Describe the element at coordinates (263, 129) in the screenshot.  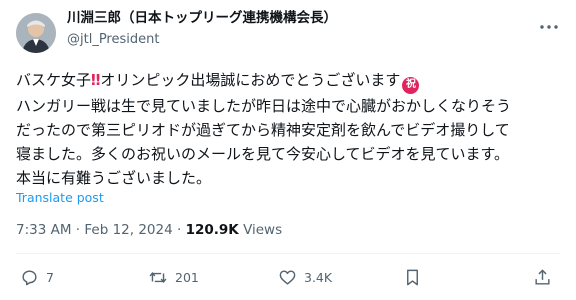
I see `tweet-line-text: だったので第三ピリオドが過ぎてから精神安定剤を飲んでビデオ撮りして` at that location.